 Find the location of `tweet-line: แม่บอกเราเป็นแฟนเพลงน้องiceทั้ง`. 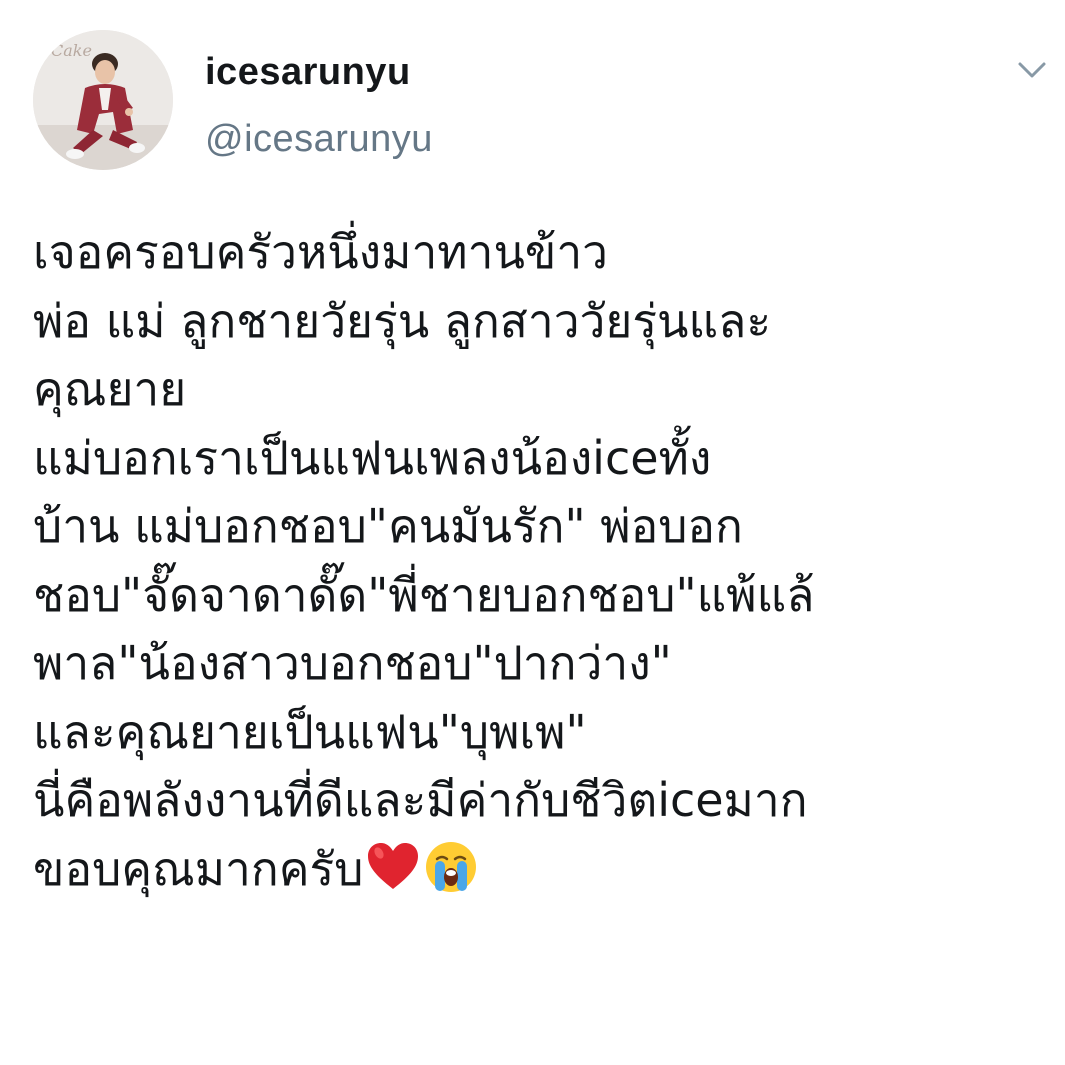

tweet-line: แม่บอกเราเป็นแฟนเพลงน้องiceทั้ง is located at coordinates (372, 457).